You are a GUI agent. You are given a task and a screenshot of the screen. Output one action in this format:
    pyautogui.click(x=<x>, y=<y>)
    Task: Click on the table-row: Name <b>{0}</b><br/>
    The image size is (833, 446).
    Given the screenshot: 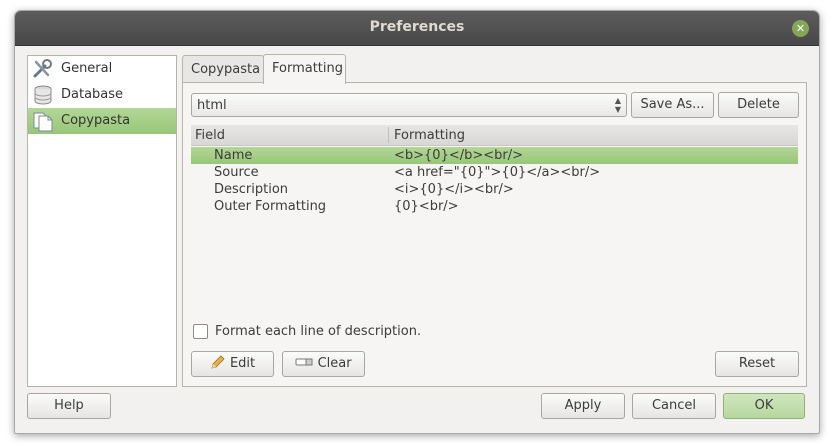 What is the action you would take?
    pyautogui.click(x=494, y=155)
    